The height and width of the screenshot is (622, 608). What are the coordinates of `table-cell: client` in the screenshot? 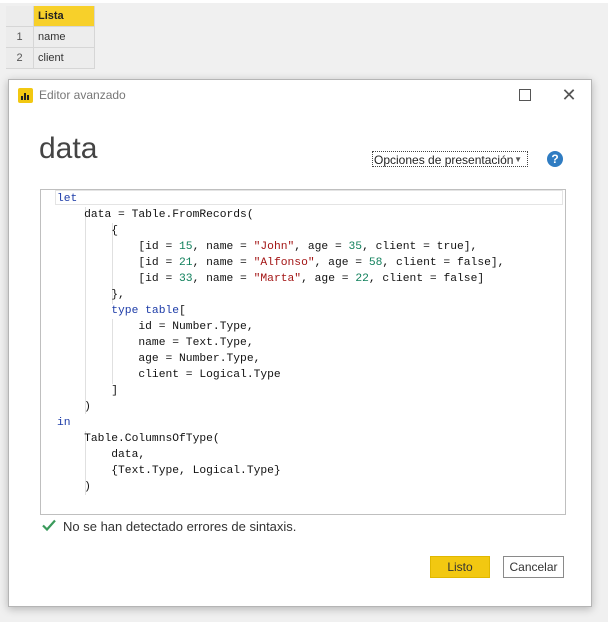 It's located at (64, 58).